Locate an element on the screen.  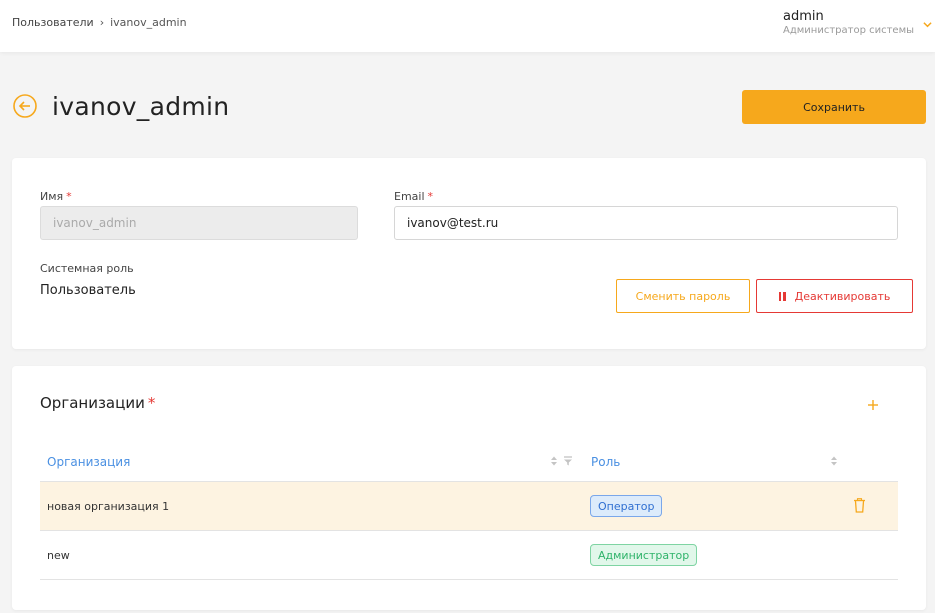
column-header-role: Роль is located at coordinates (605, 462).